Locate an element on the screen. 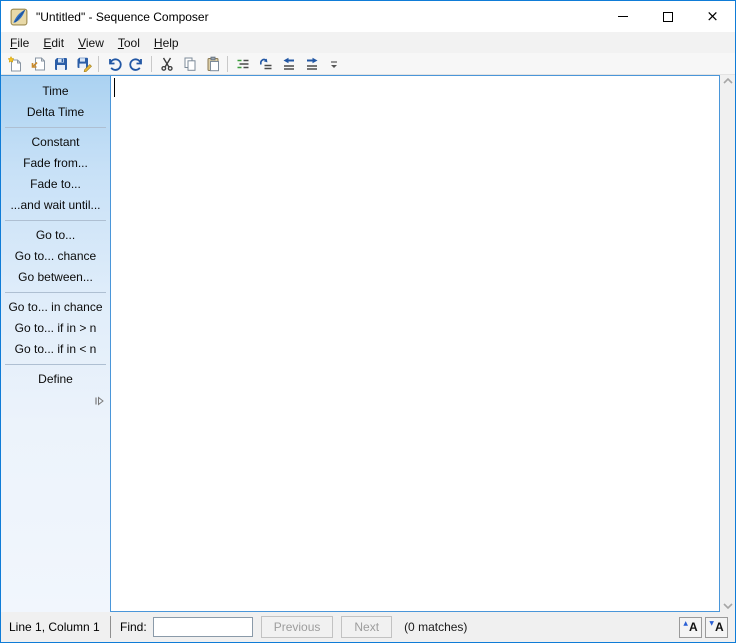  text-caret is located at coordinates (114, 87).